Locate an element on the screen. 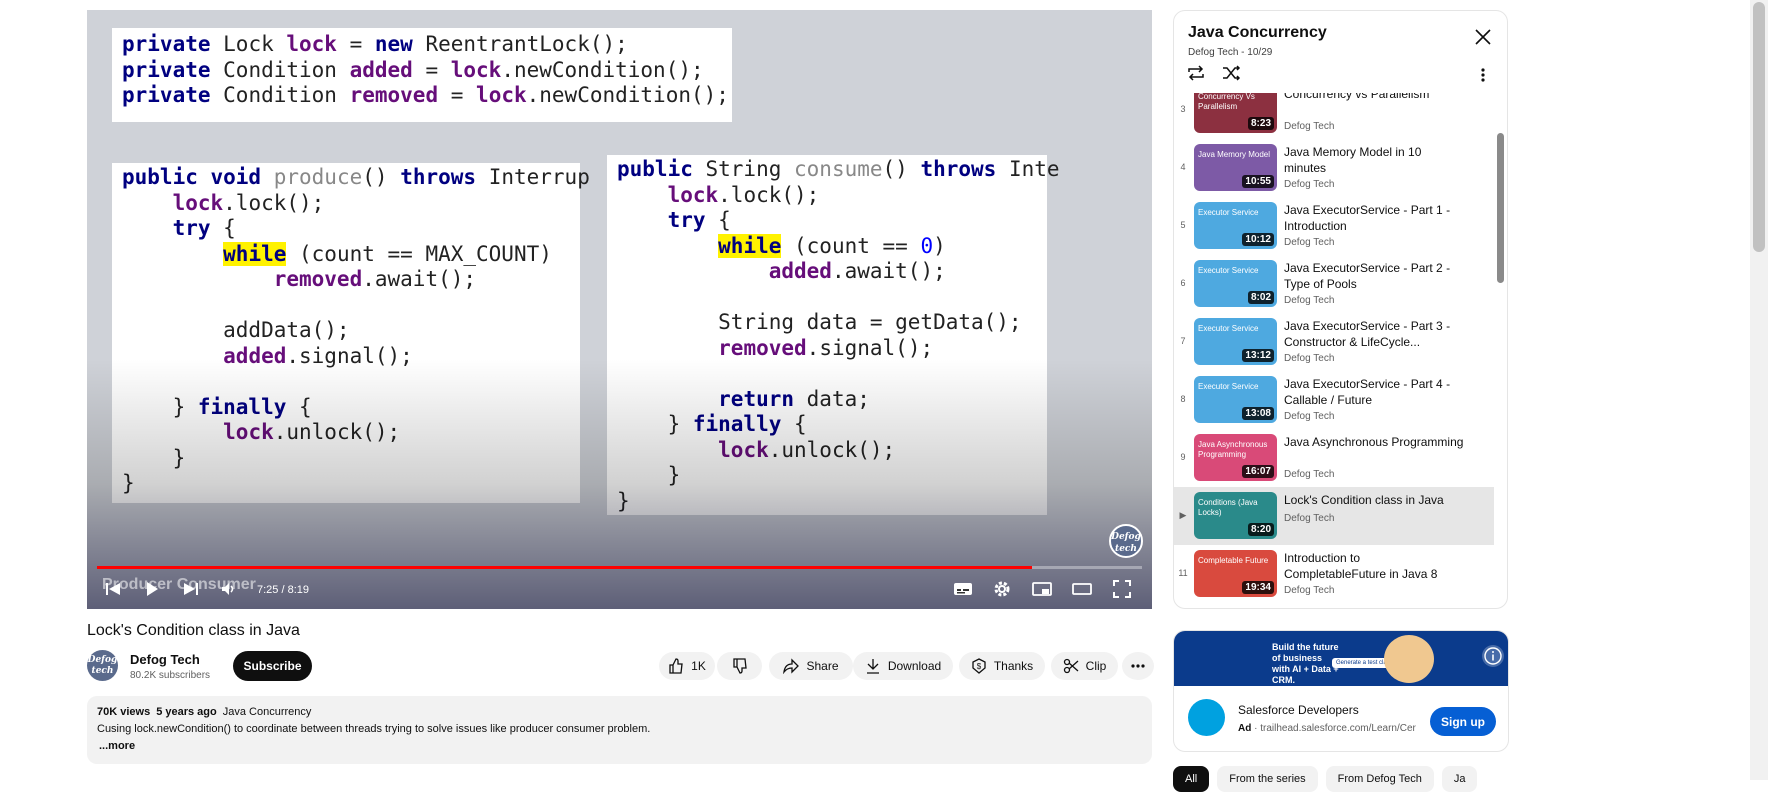 The height and width of the screenshot is (792, 1768). loop-button is located at coordinates (1197, 75).